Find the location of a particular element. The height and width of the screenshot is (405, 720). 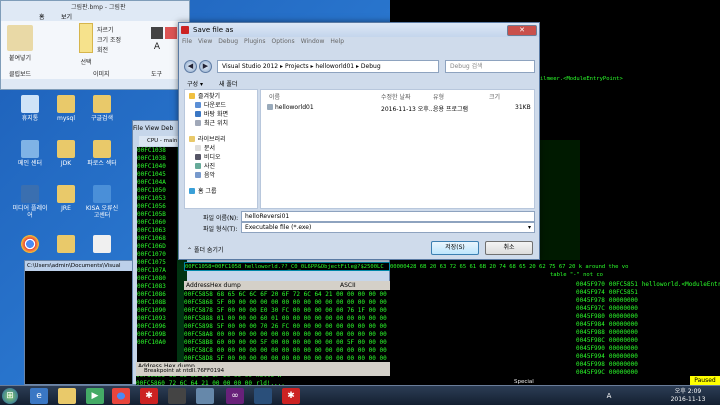

sidebar-item-videos: 비디오 is located at coordinates (208, 158).